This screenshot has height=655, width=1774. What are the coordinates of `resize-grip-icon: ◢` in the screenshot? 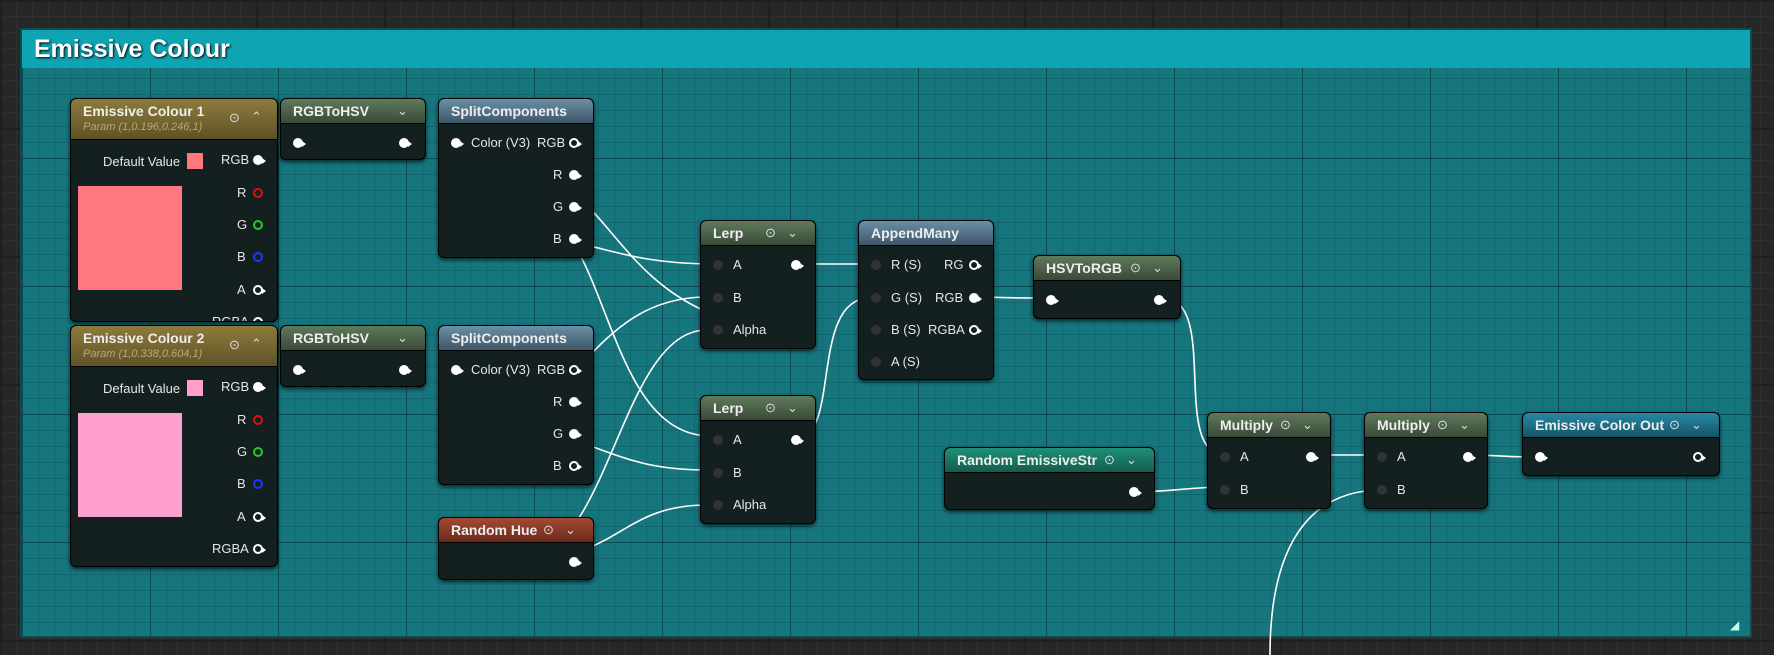 It's located at (1737, 625).